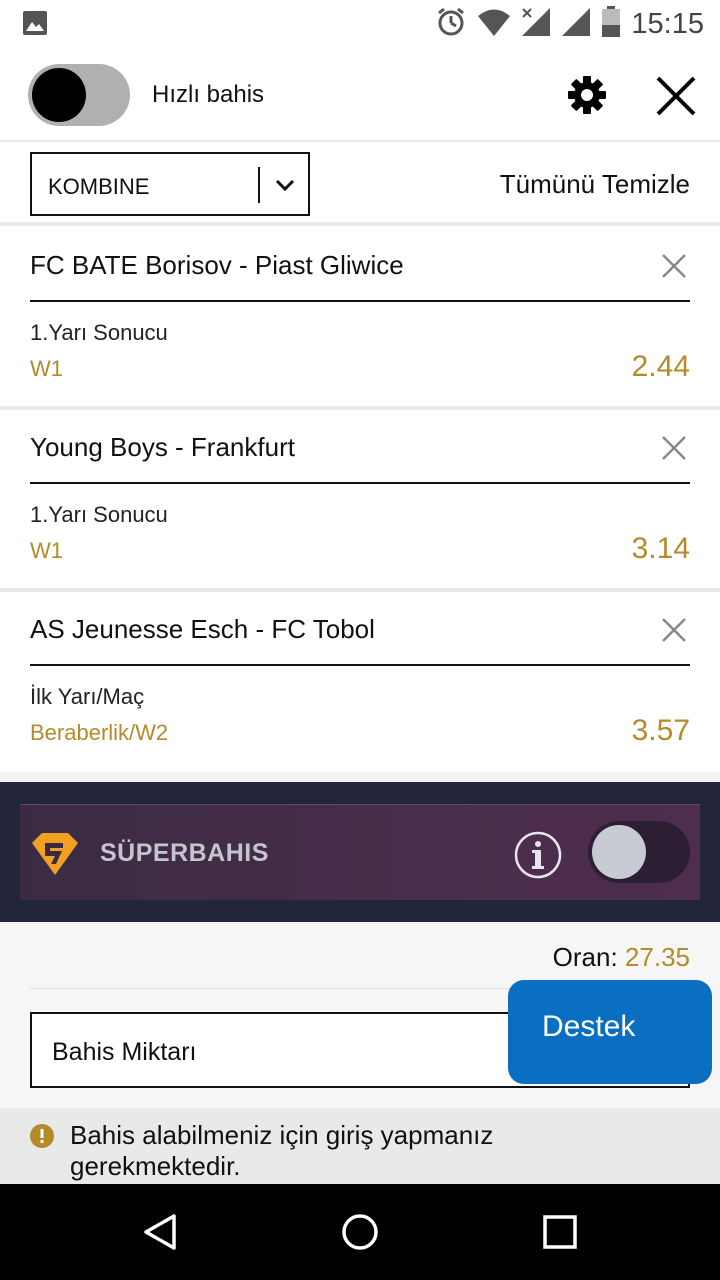 The width and height of the screenshot is (720, 1280). Describe the element at coordinates (35, 25) in the screenshot. I see `image-icon` at that location.